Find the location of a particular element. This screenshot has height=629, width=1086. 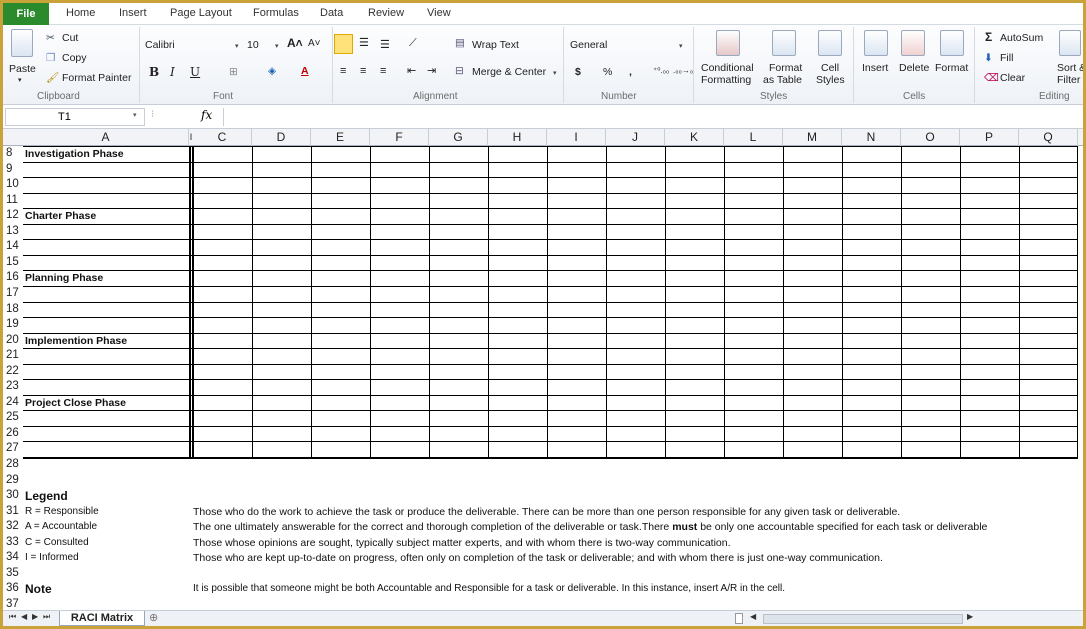

align-left-icon: ≡ is located at coordinates (343, 71).